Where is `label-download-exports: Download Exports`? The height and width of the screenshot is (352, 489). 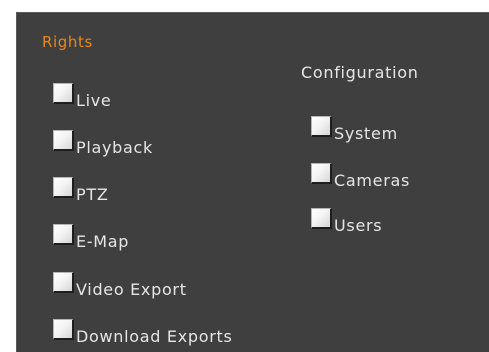
label-download-exports: Download Exports is located at coordinates (154, 336).